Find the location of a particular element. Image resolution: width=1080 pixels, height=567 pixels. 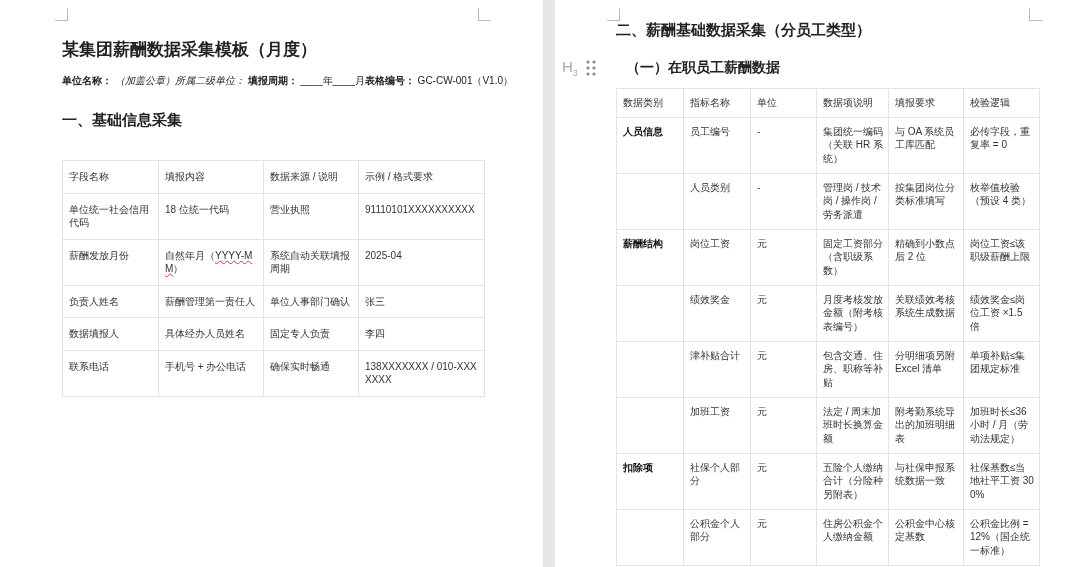

table-cell: 包含交通、住房、职称等补贴 is located at coordinates (852, 369).